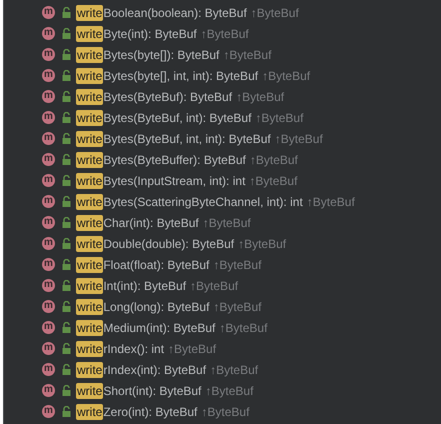 The height and width of the screenshot is (424, 441). Describe the element at coordinates (154, 369) in the screenshot. I see `method-signature: rIndex(int): ByteBuf` at that location.